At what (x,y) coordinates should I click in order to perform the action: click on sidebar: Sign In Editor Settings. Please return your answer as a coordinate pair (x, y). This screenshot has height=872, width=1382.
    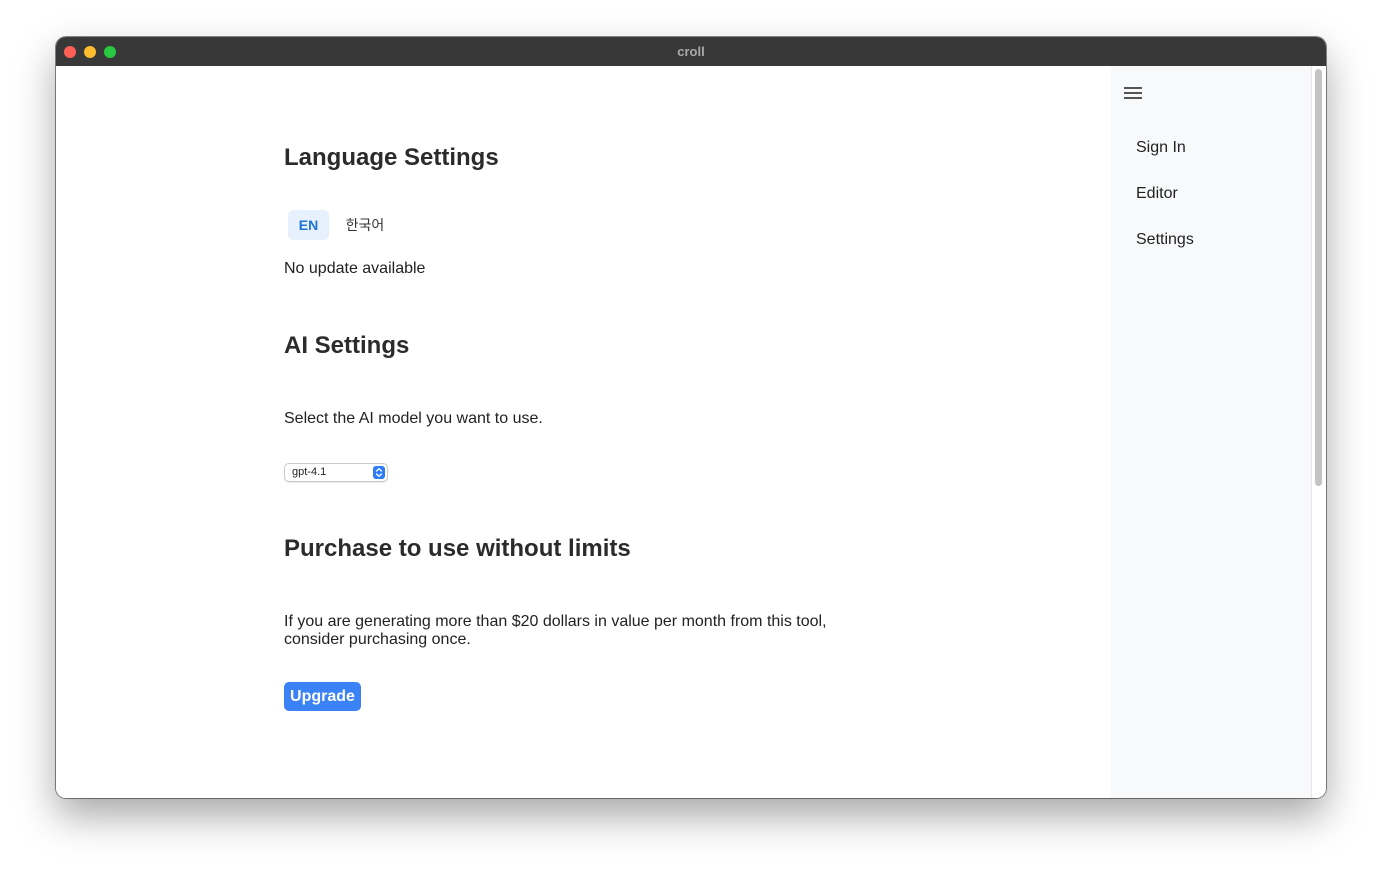
    Looking at the image, I should click on (1211, 432).